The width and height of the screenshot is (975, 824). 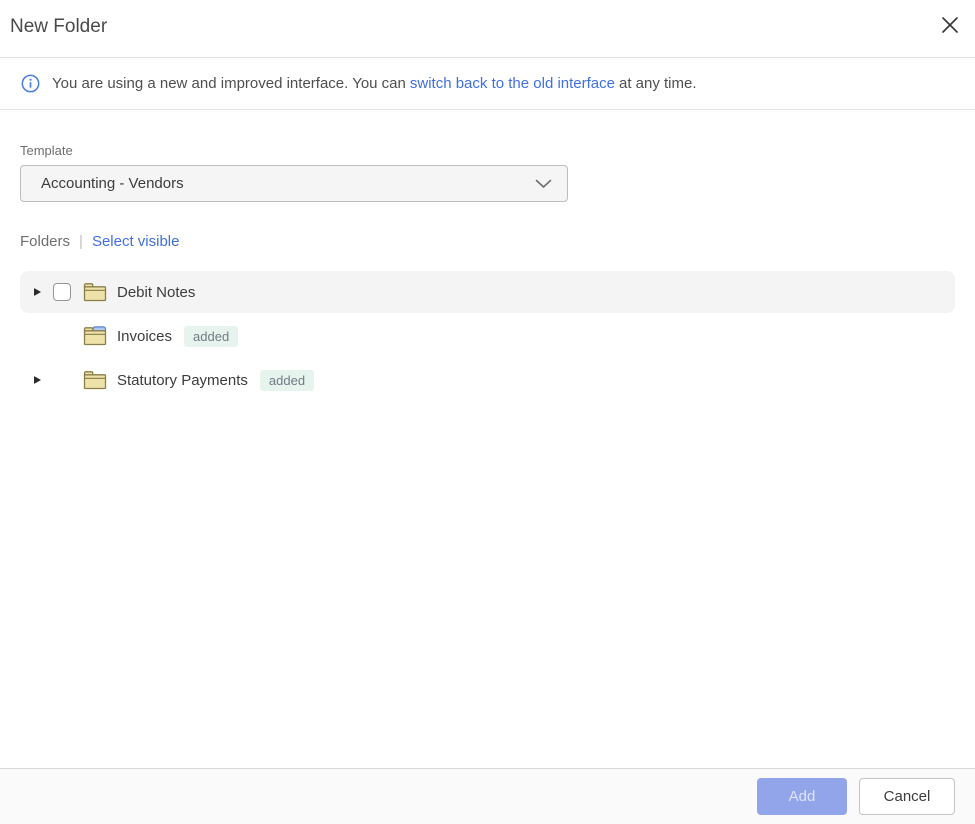 I want to click on folder-checkbox, so click(x=62, y=292).